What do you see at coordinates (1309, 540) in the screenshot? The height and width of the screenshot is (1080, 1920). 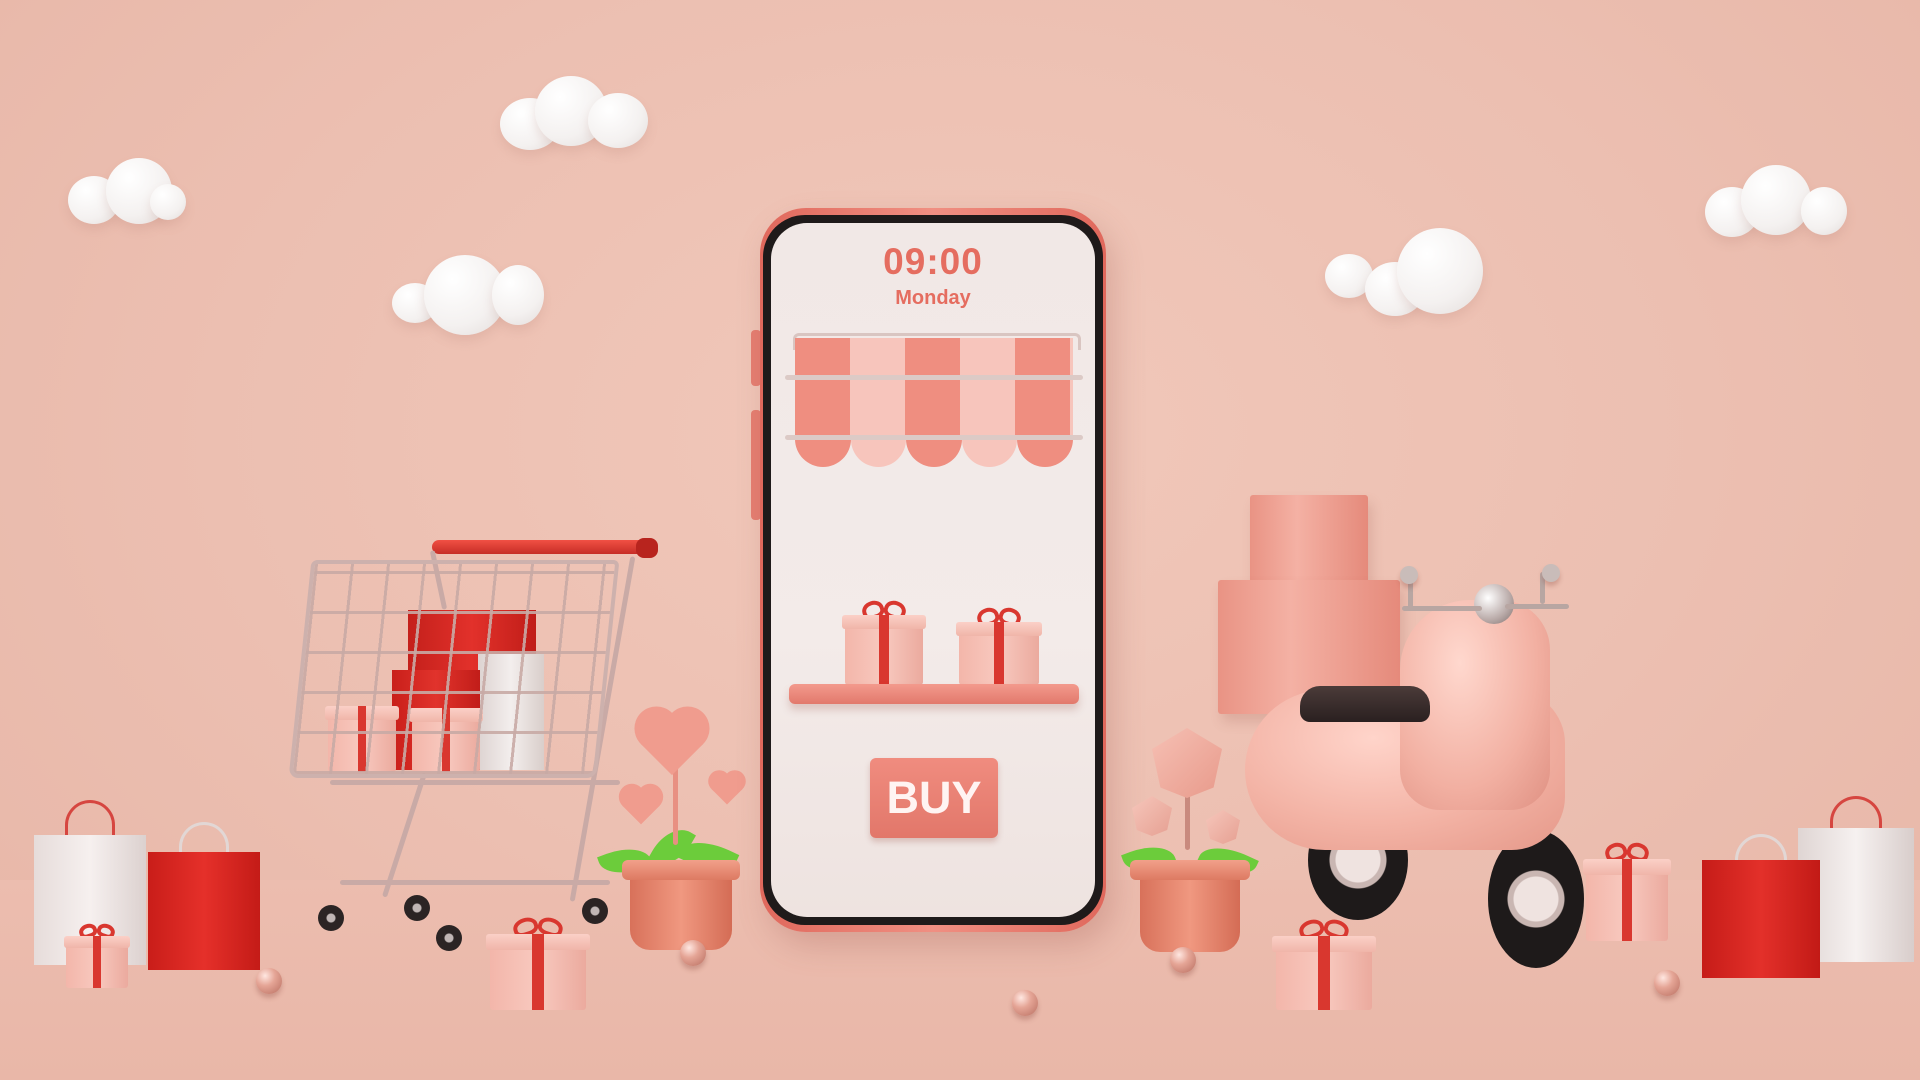 I see `package-box` at bounding box center [1309, 540].